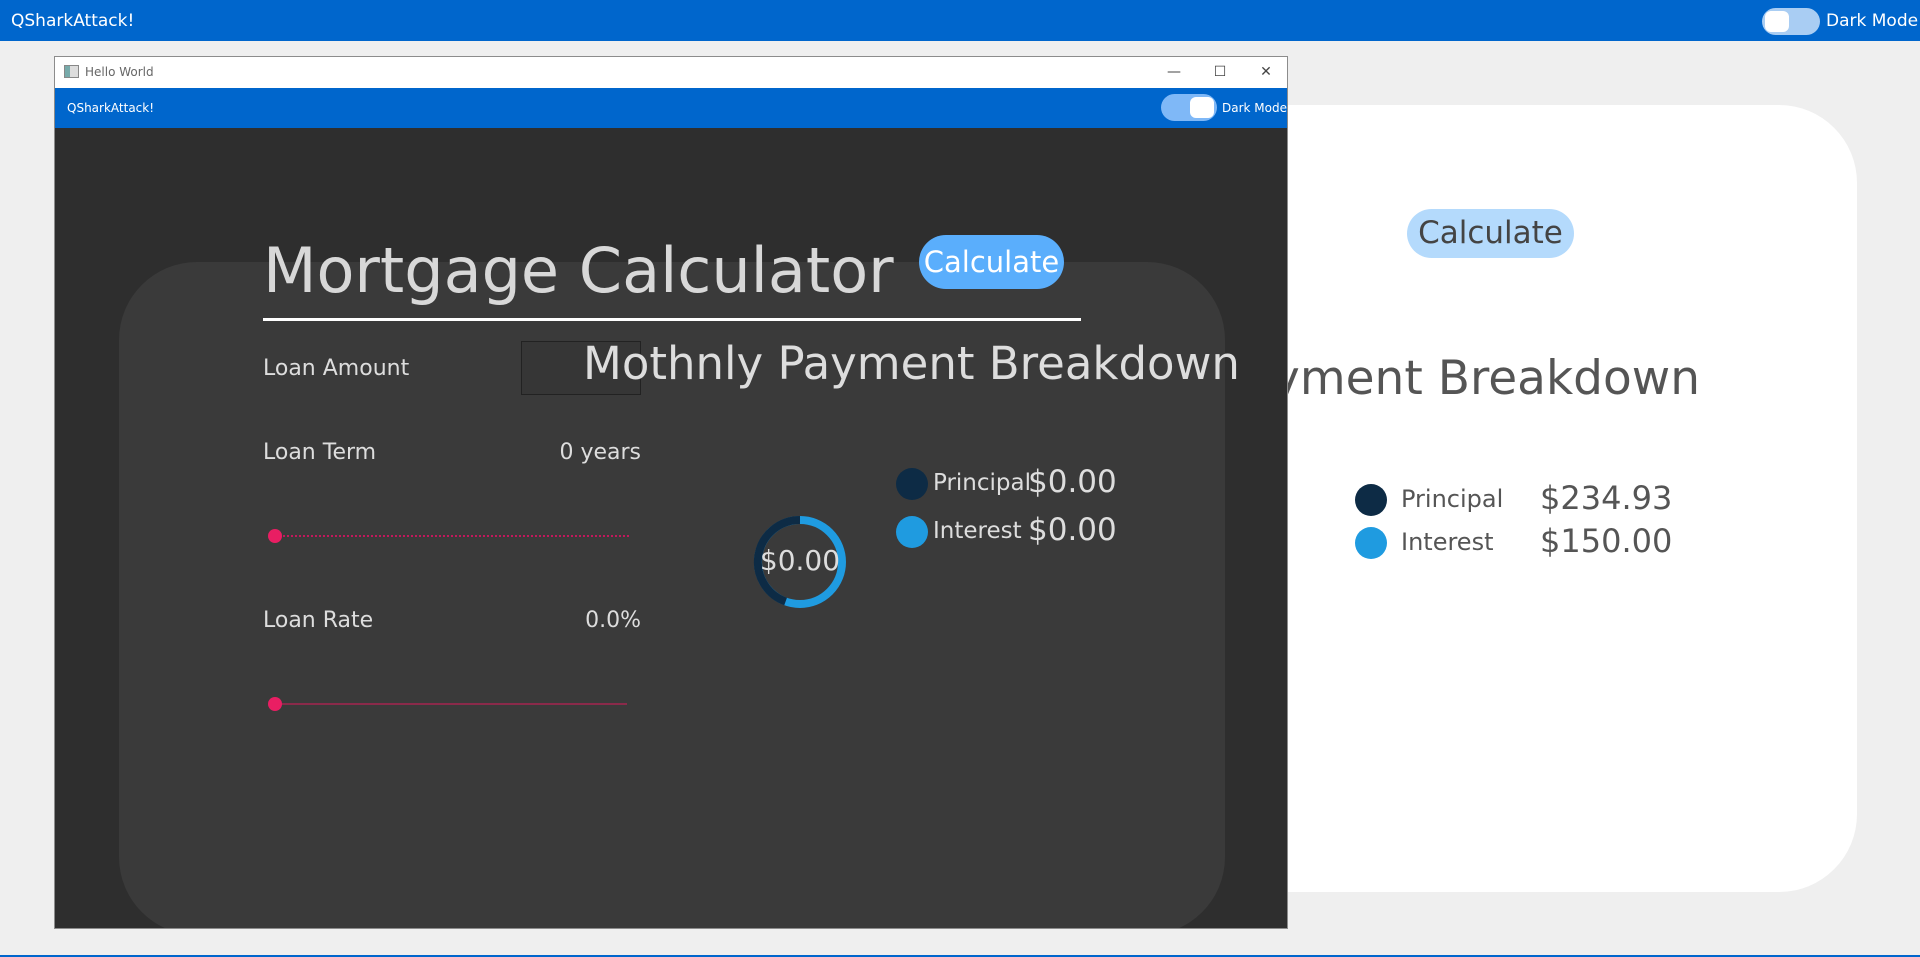 The image size is (1920, 957). Describe the element at coordinates (1447, 542) in the screenshot. I see `background-interest-label: Interest` at that location.